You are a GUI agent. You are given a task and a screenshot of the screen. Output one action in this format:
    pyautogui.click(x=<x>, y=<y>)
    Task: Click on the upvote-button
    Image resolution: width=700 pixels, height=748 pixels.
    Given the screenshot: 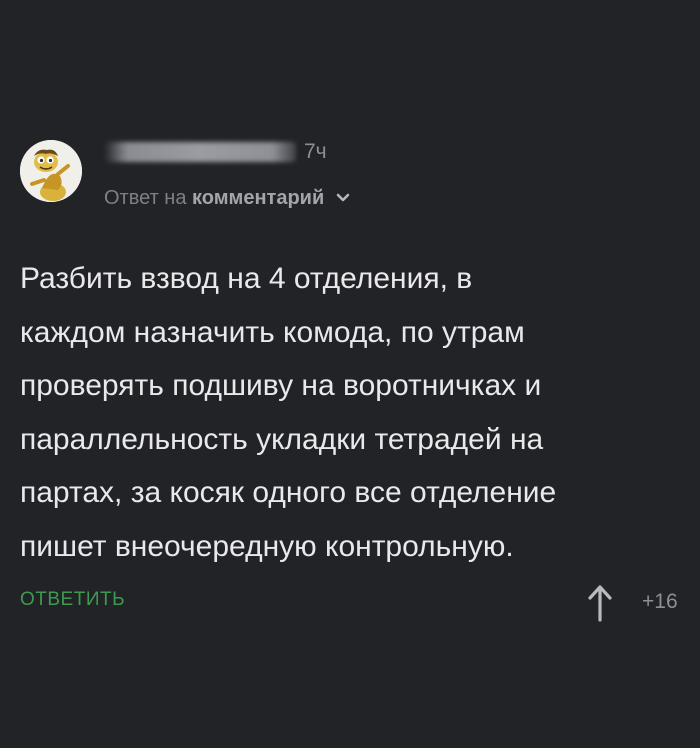 What is the action you would take?
    pyautogui.click(x=600, y=602)
    